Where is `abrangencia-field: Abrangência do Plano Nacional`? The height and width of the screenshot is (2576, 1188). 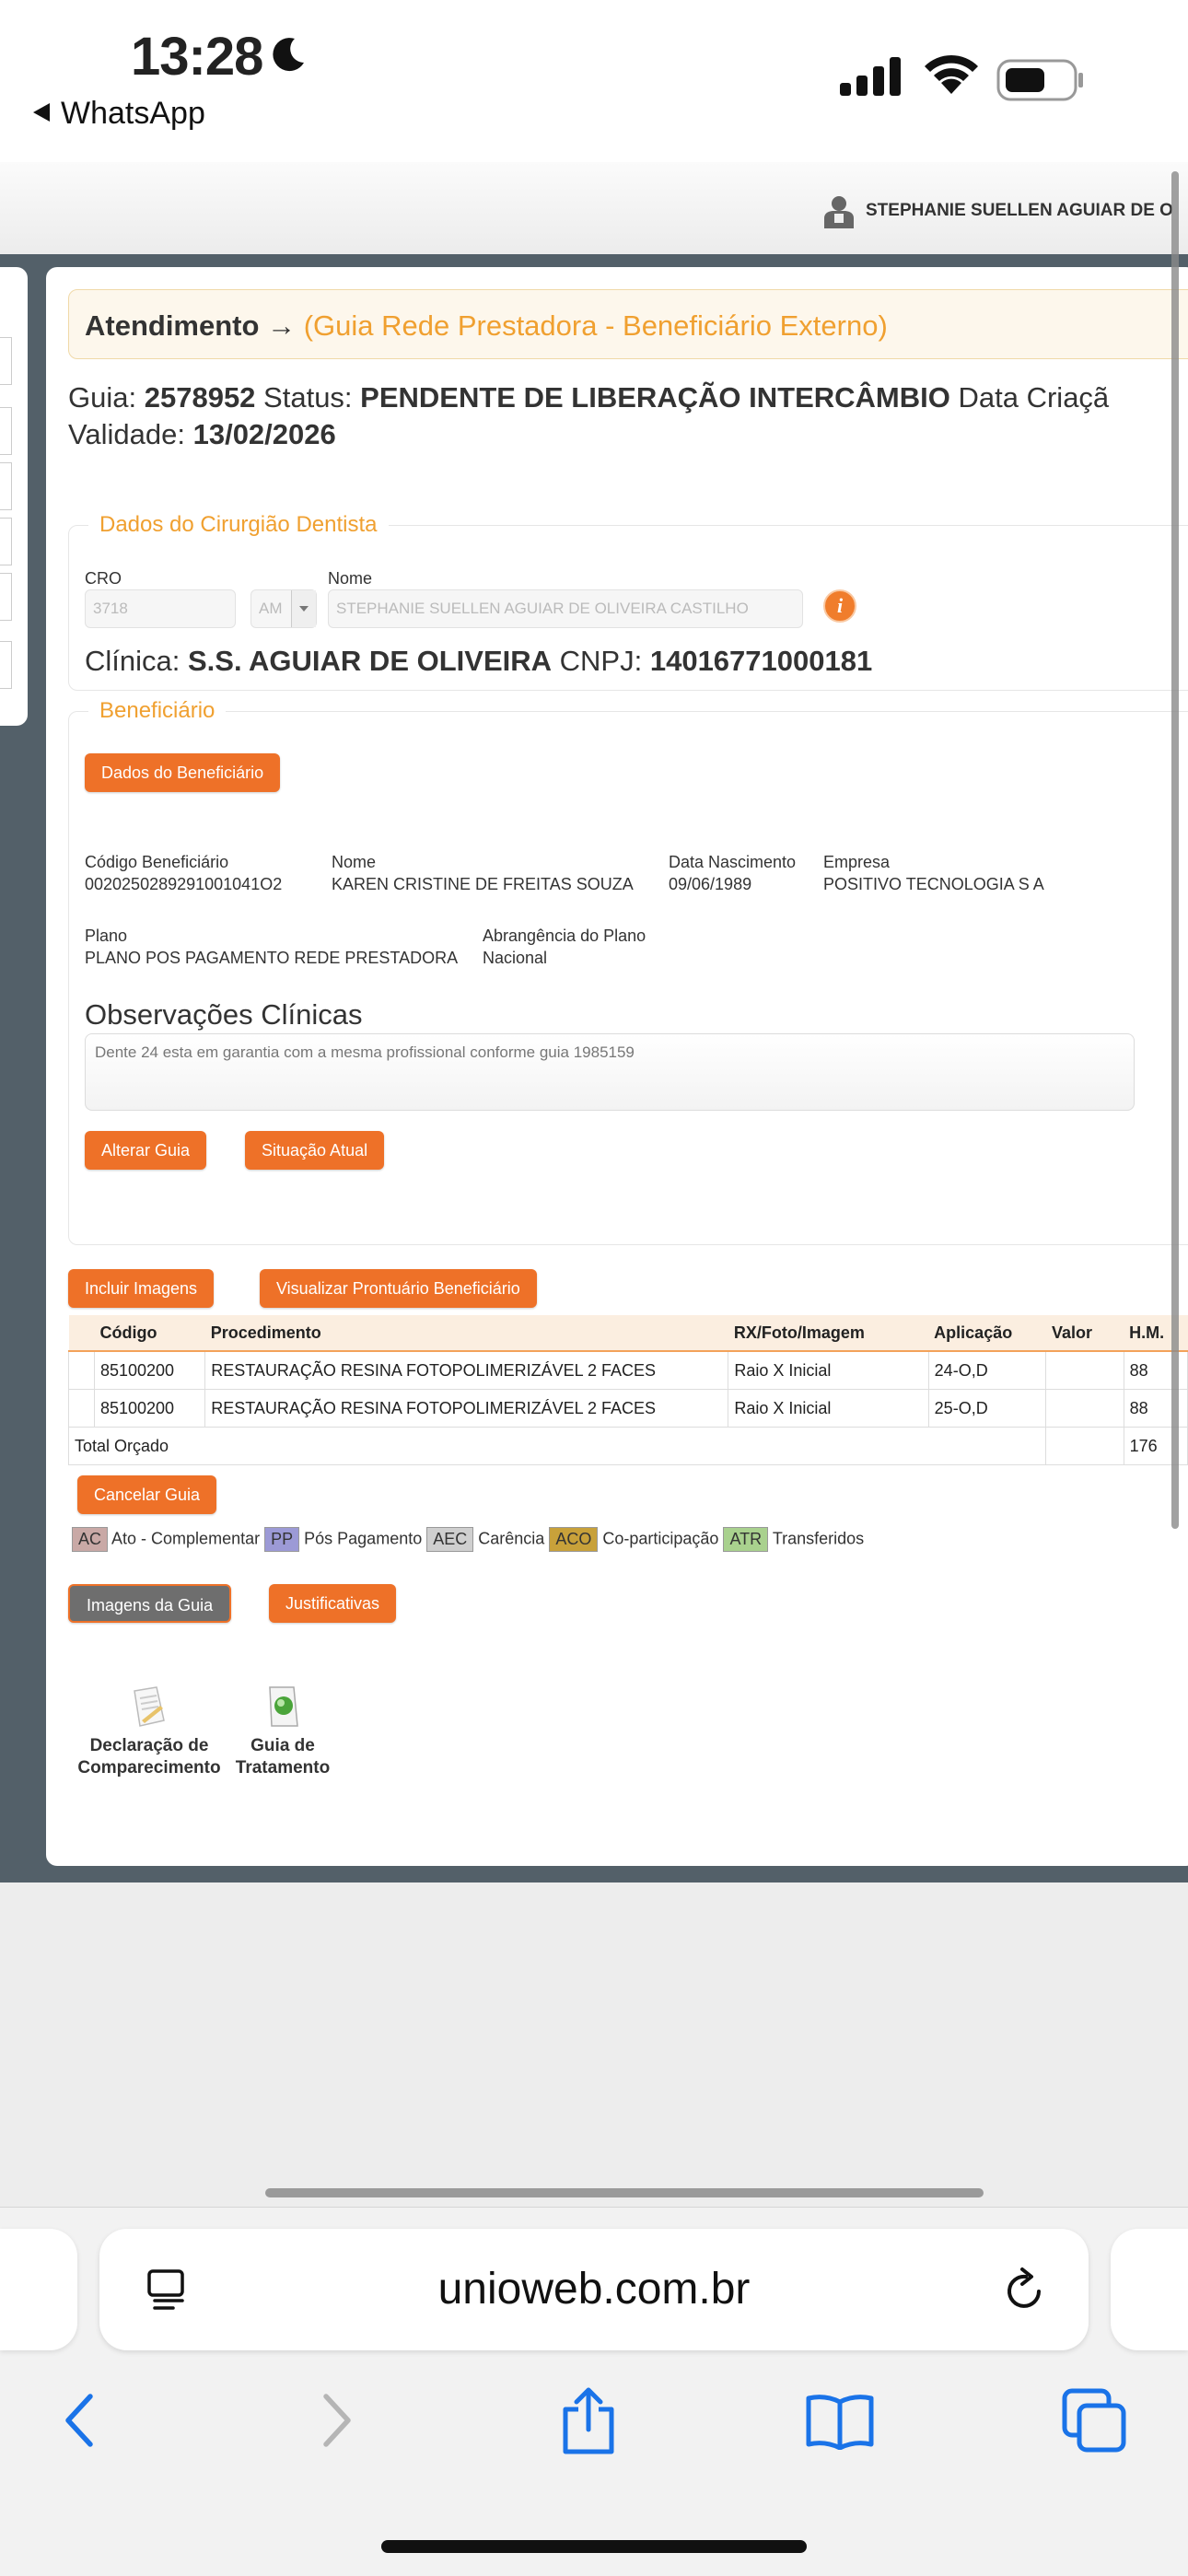
abrangencia-field: Abrangência do Plano Nacional is located at coordinates (564, 947).